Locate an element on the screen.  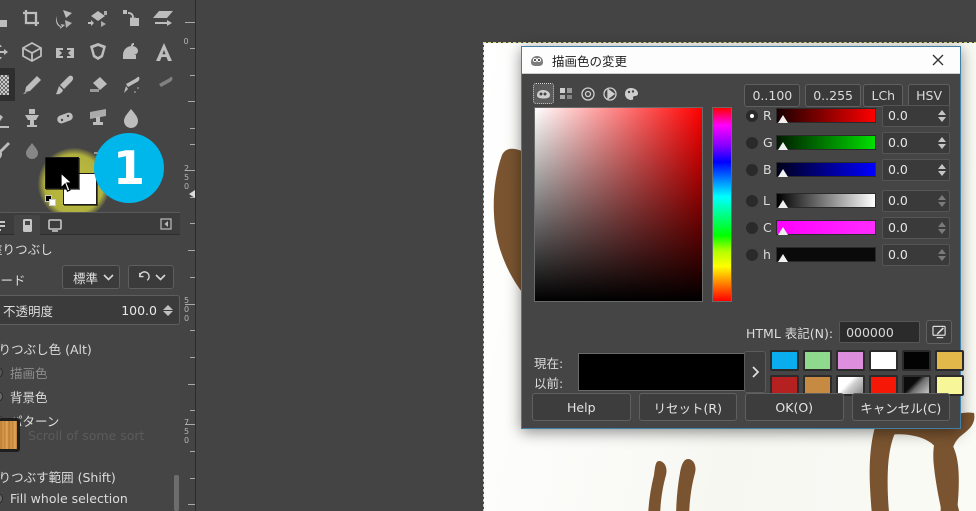
channel-row-l: L 0.0 is located at coordinates (848, 200).